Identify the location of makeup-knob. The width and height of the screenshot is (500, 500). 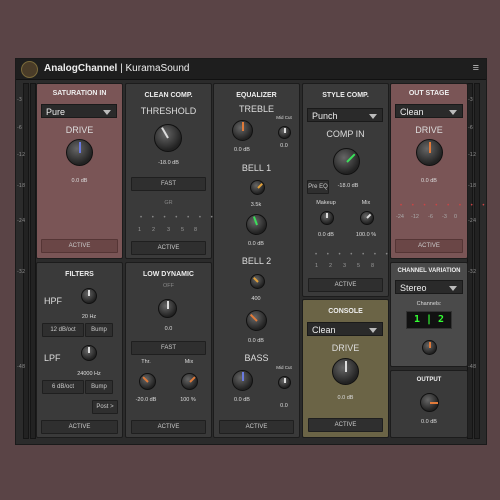
(327, 218).